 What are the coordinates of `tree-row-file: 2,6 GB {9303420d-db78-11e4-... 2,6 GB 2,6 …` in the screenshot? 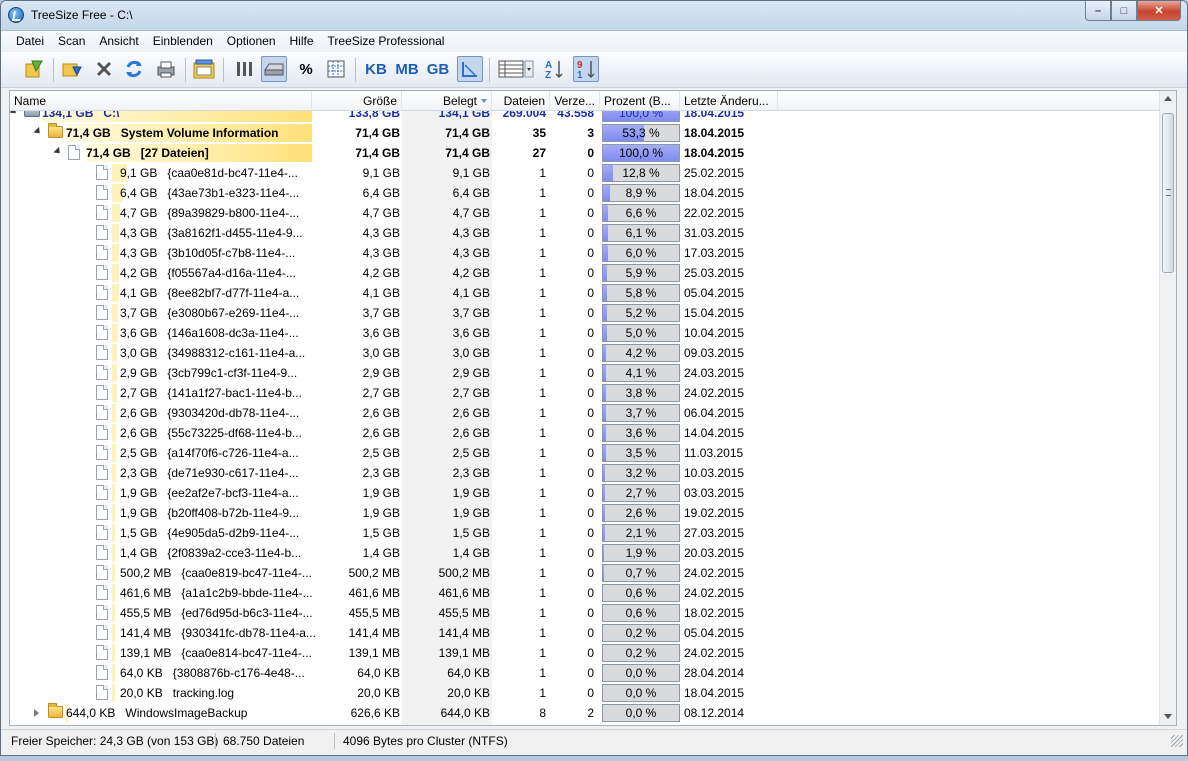 It's located at (585, 413).